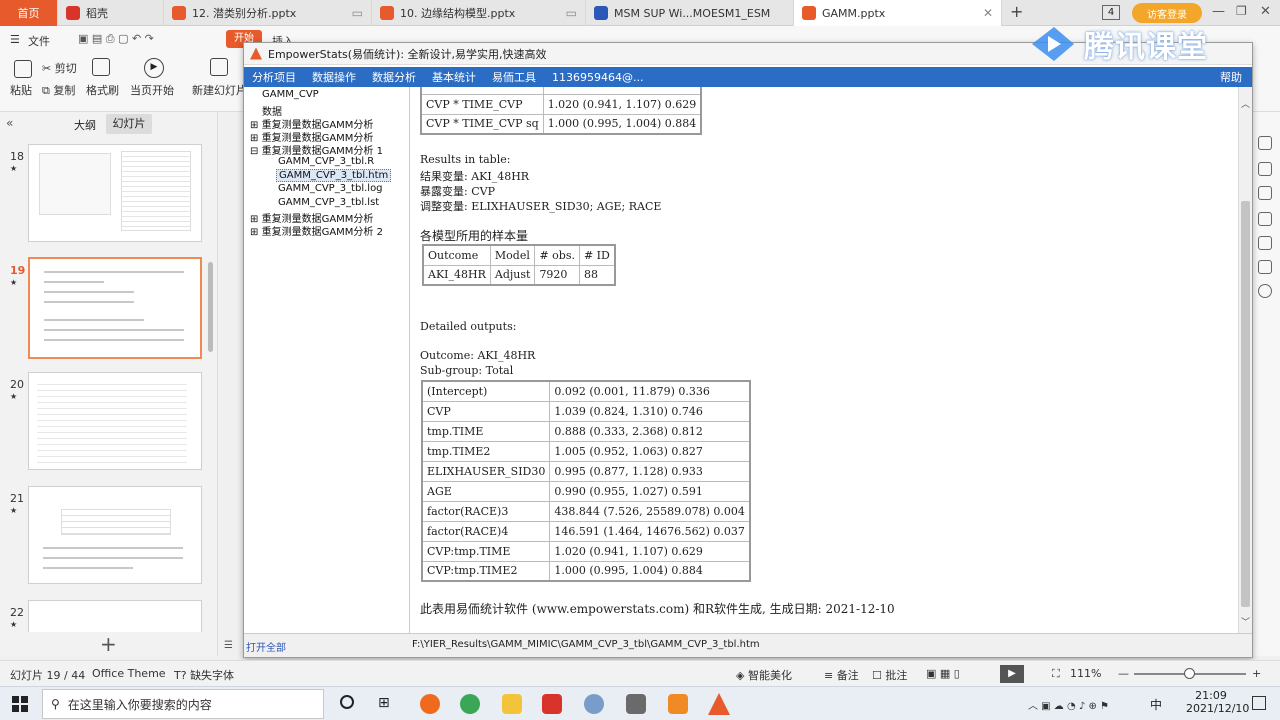 This screenshot has width=1280, height=720. I want to click on tree-node: ⊟ 重复测量数据GAMM分析 1, so click(316, 149).